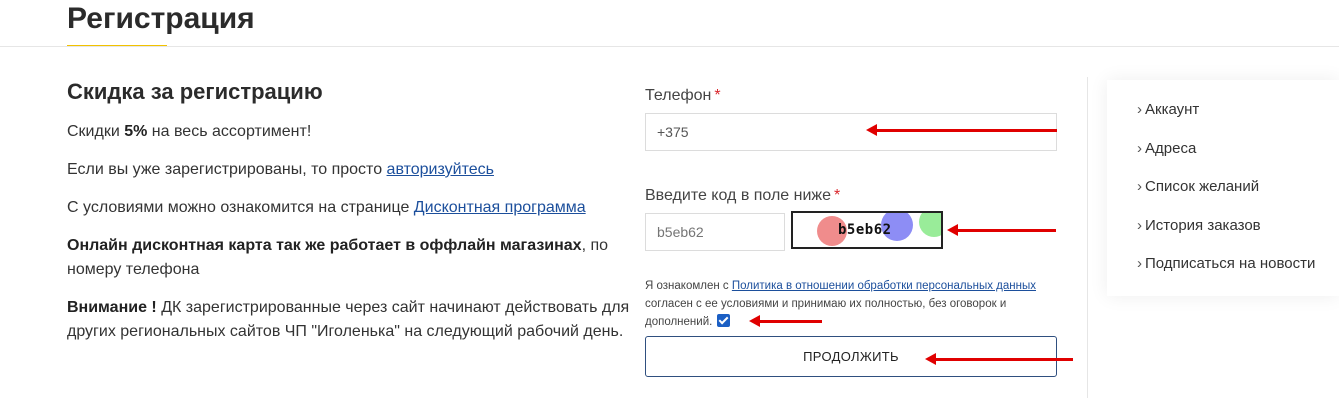 The width and height of the screenshot is (1339, 398). I want to click on sidebar-item-label: Адреса, so click(1171, 148).